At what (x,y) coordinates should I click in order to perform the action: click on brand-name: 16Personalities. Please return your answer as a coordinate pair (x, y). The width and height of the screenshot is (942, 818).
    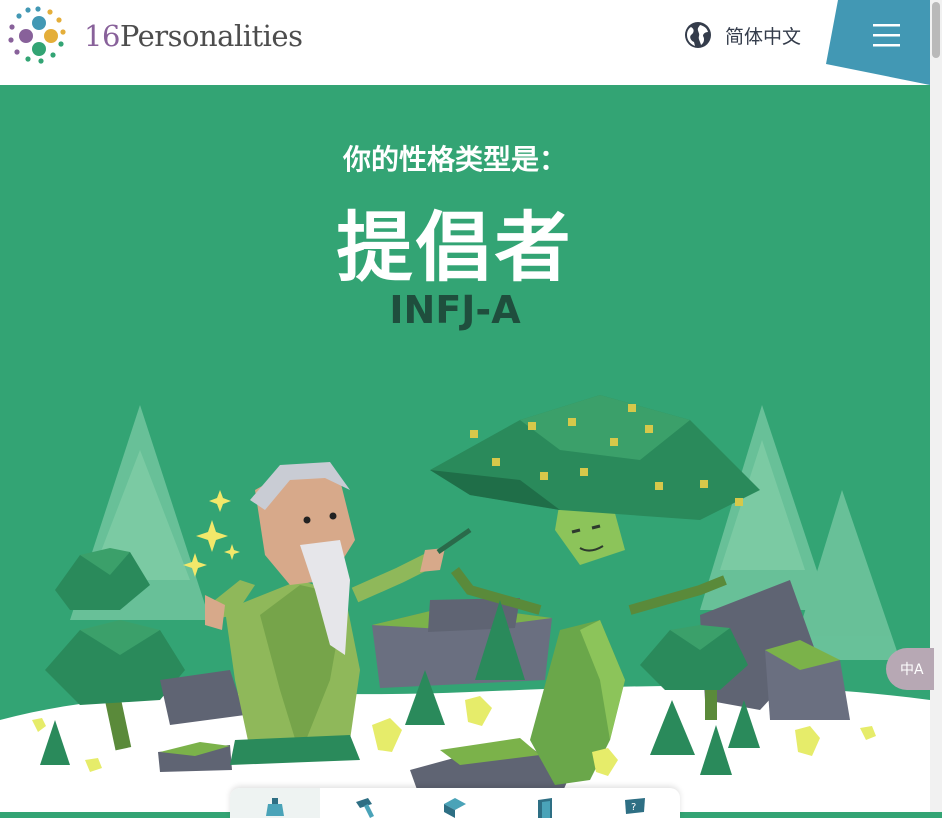
    Looking at the image, I should click on (193, 36).